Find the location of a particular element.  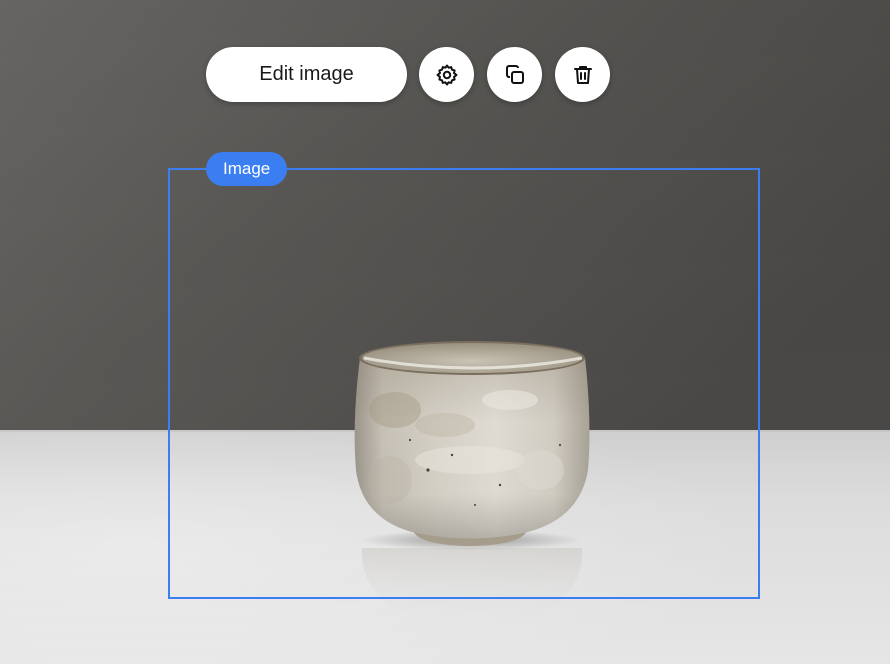

trash-icon is located at coordinates (582, 74).